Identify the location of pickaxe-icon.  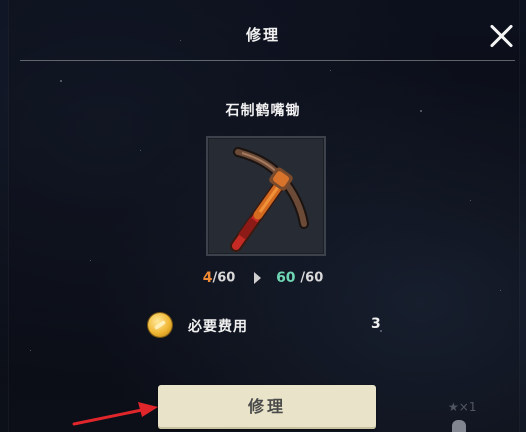
(269, 199).